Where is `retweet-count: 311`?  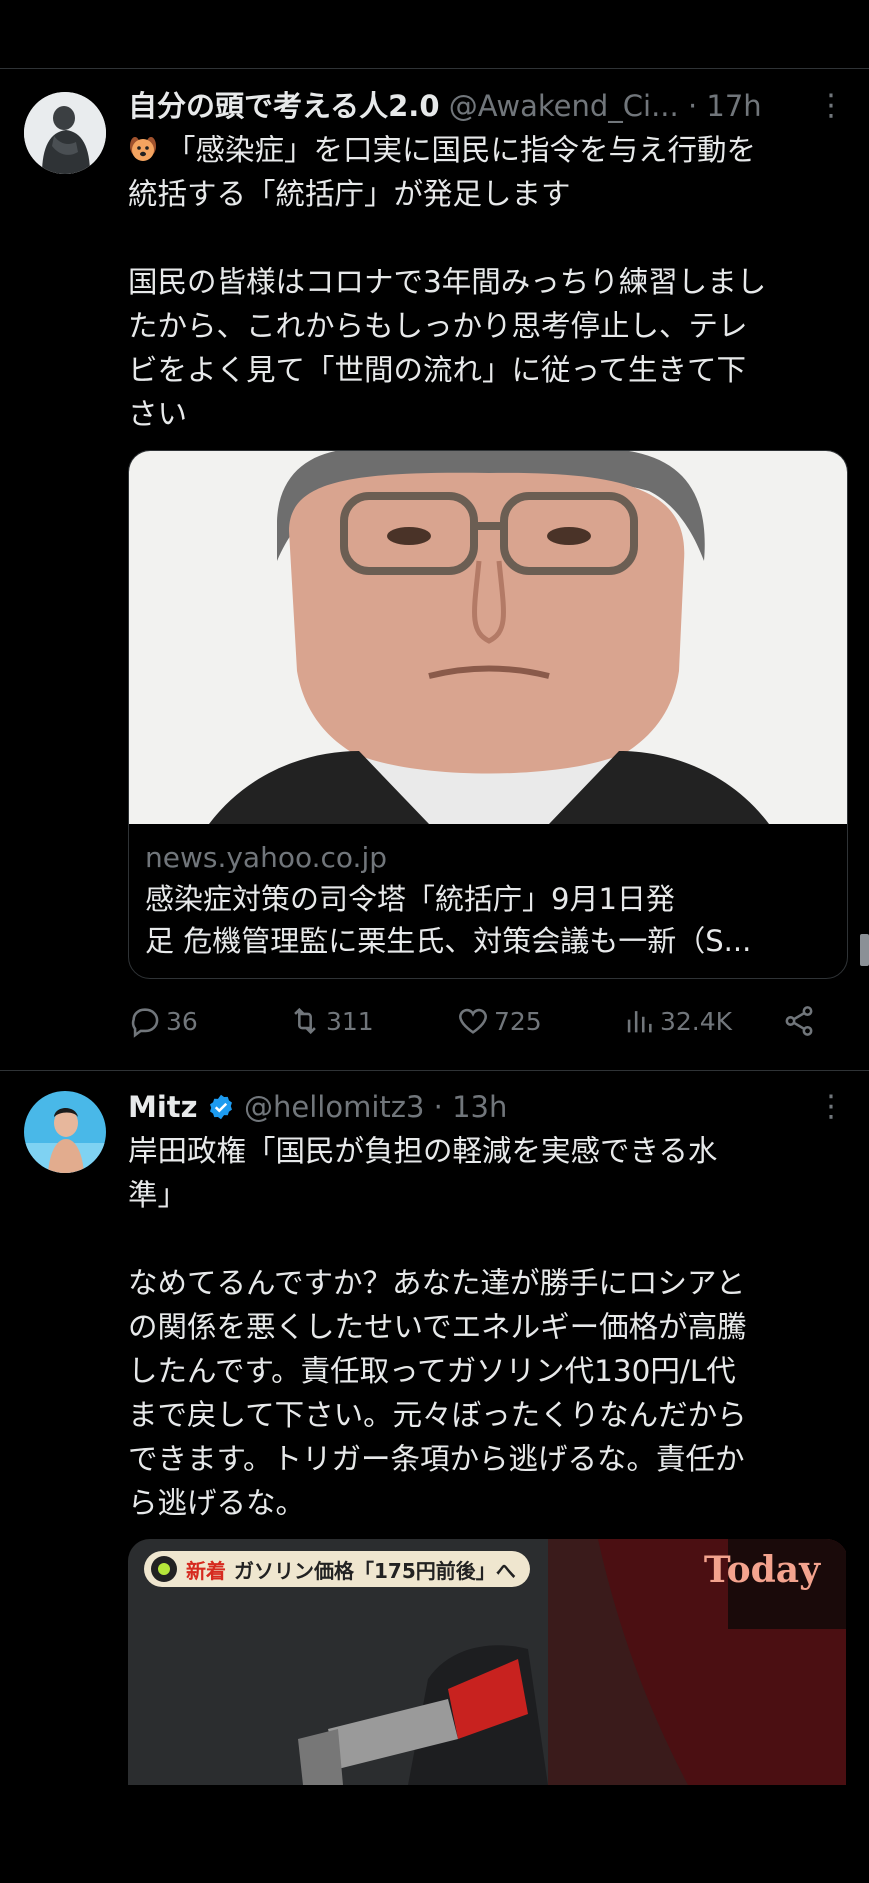
retweet-count: 311 is located at coordinates (350, 1021).